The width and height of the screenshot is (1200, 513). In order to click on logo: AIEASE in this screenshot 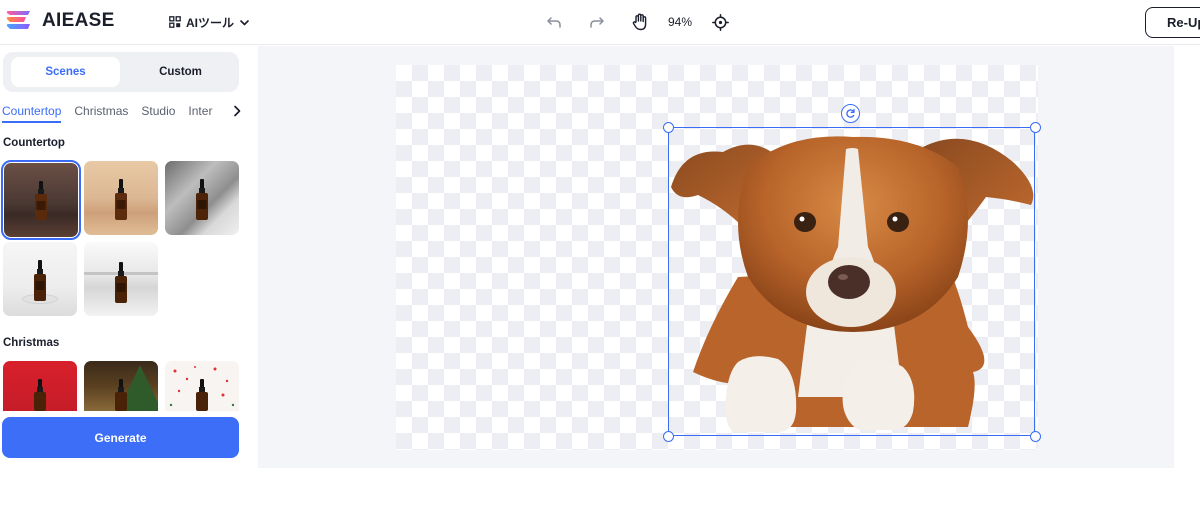, I will do `click(59, 21)`.